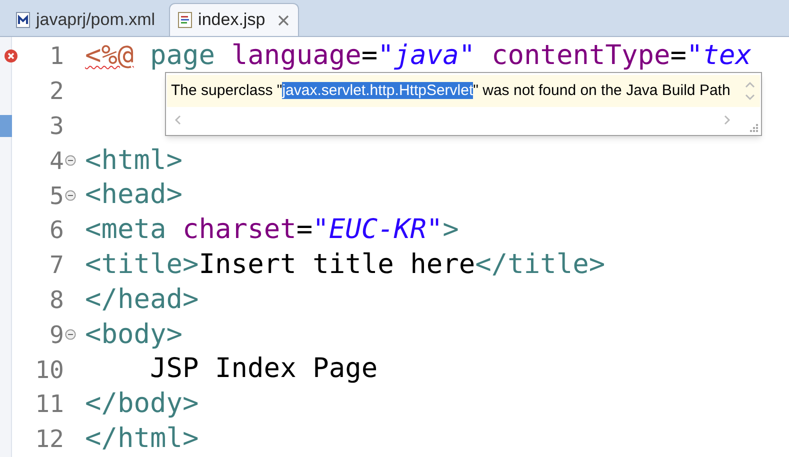 The height and width of the screenshot is (457, 789). Describe the element at coordinates (178, 120) in the screenshot. I see `scroll-left-icon` at that location.